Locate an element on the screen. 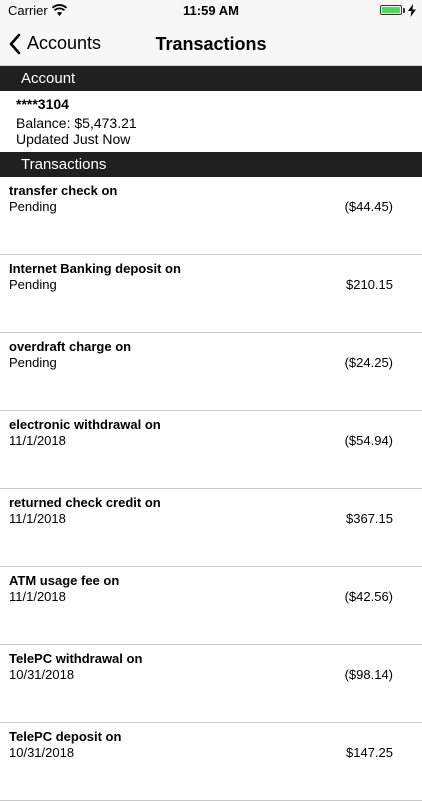 The height and width of the screenshot is (801, 422). transaction-description: ATM usage fee on is located at coordinates (64, 580).